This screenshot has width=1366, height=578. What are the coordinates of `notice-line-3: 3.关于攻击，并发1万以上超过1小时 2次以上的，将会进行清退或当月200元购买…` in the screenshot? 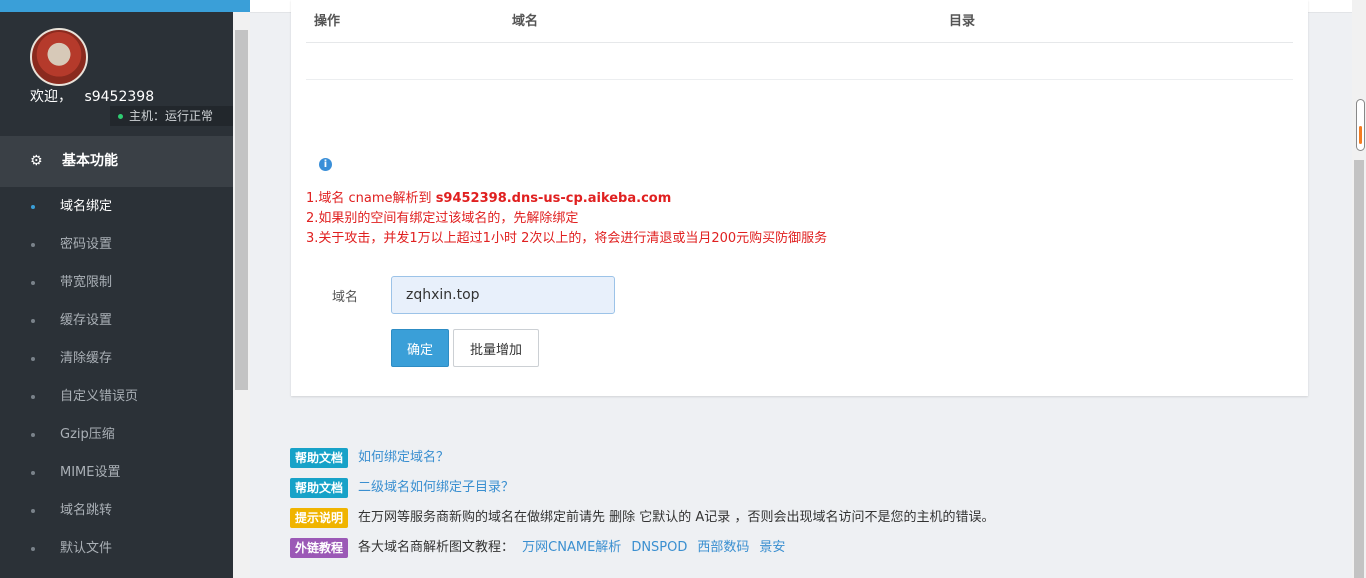 It's located at (567, 238).